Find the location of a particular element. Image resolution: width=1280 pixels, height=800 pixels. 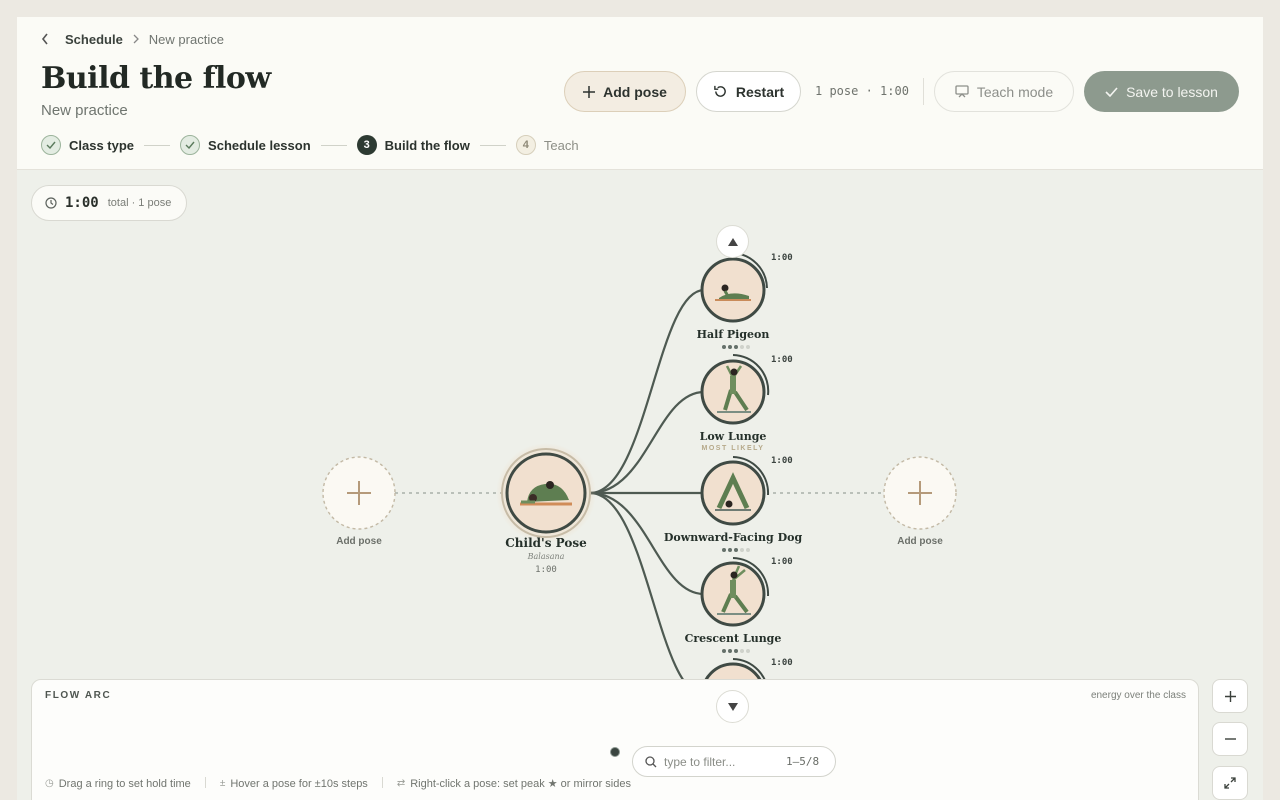

step-build-the-flow: 3 Build the flow is located at coordinates (413, 145).